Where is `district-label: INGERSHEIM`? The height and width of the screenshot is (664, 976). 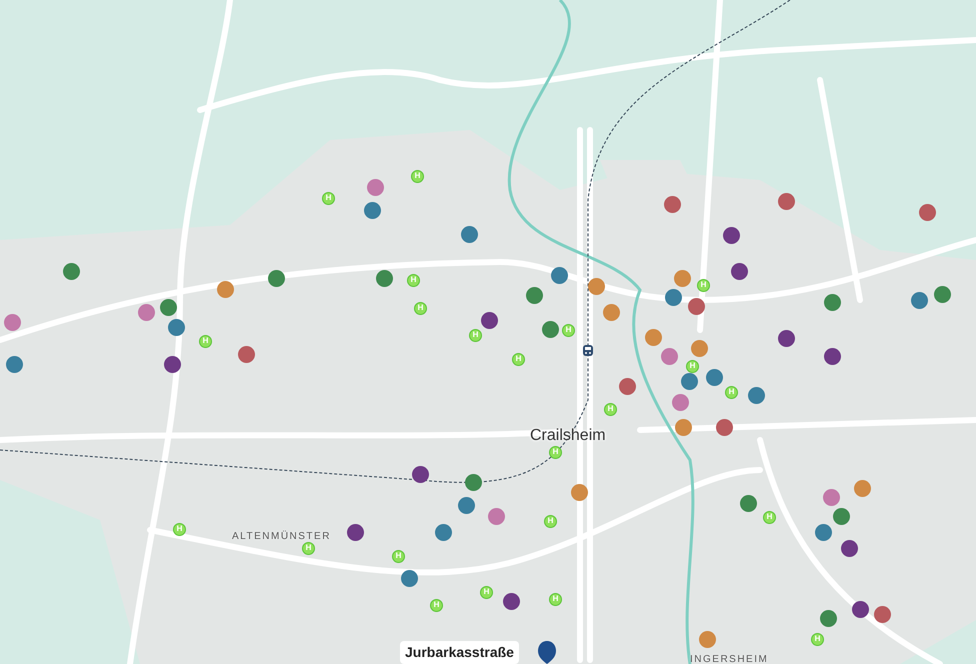 district-label: INGERSHEIM is located at coordinates (729, 659).